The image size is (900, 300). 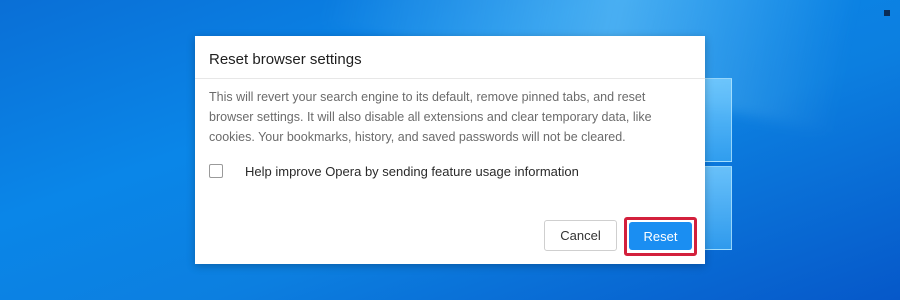 I want to click on reset-button: Reset, so click(x=660, y=236).